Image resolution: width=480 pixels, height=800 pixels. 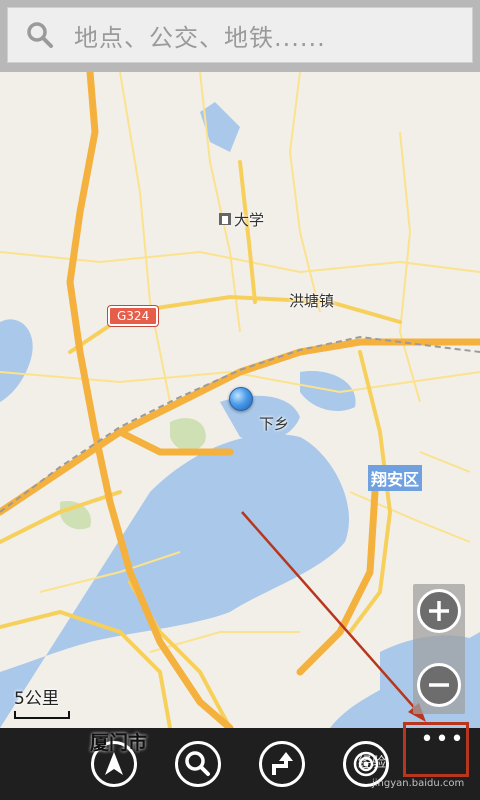 What do you see at coordinates (418, 783) in the screenshot?
I see `watermark-url: jingyan.baidu.com` at bounding box center [418, 783].